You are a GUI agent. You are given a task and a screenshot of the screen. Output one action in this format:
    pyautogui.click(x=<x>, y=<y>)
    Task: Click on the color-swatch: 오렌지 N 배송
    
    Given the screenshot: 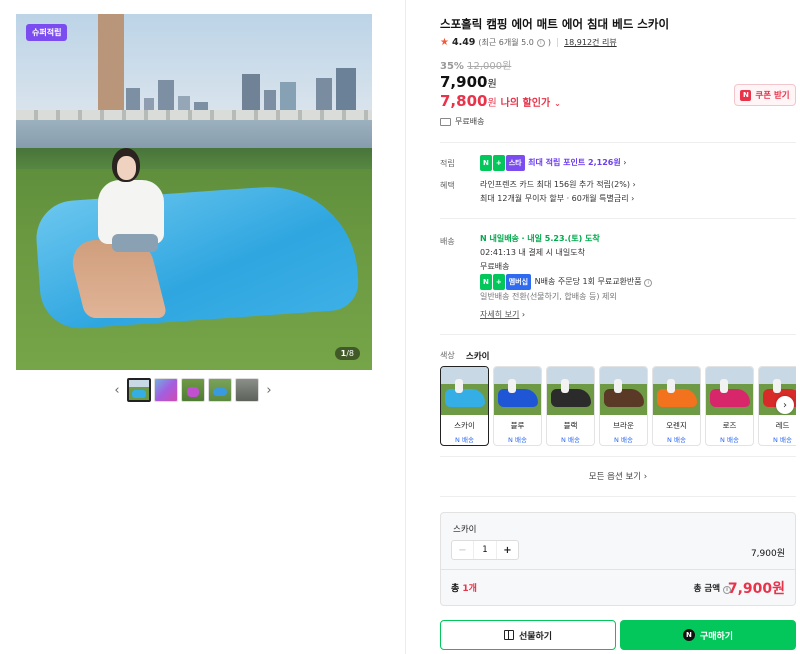 What is the action you would take?
    pyautogui.click(x=676, y=406)
    